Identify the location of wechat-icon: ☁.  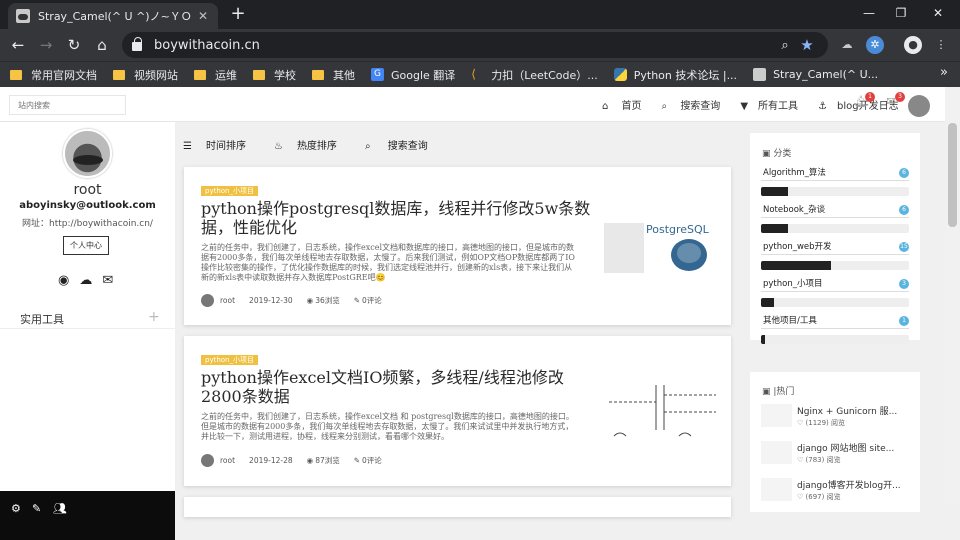
(85, 280).